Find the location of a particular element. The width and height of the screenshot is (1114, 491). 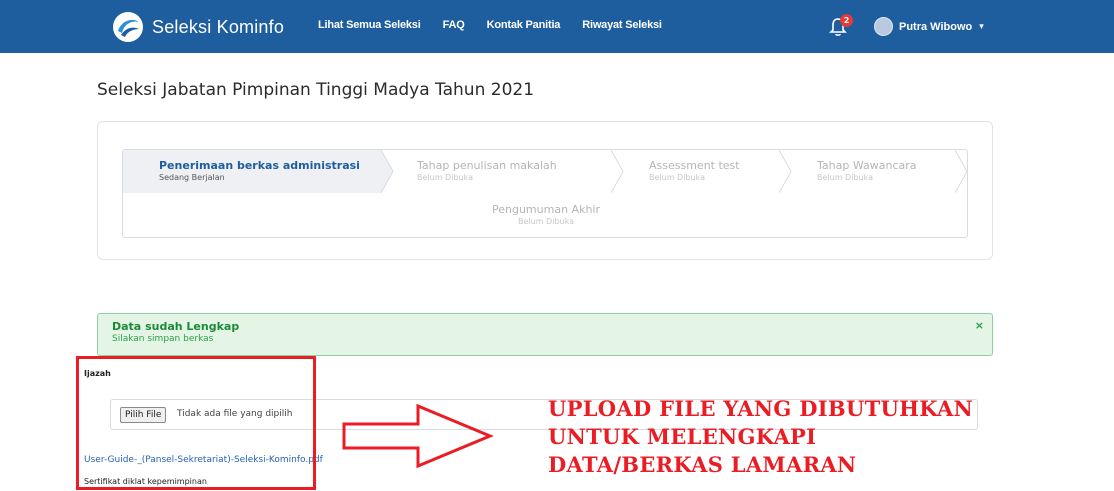

chevron-right-icon is located at coordinates (961, 171).